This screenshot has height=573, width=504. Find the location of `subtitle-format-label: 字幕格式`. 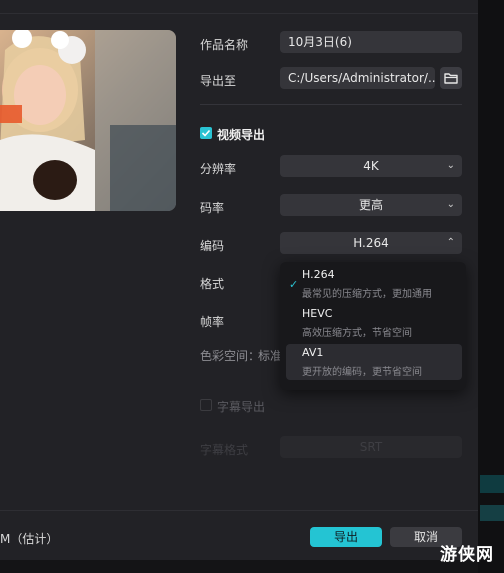

subtitle-format-label: 字幕格式 is located at coordinates (224, 450).